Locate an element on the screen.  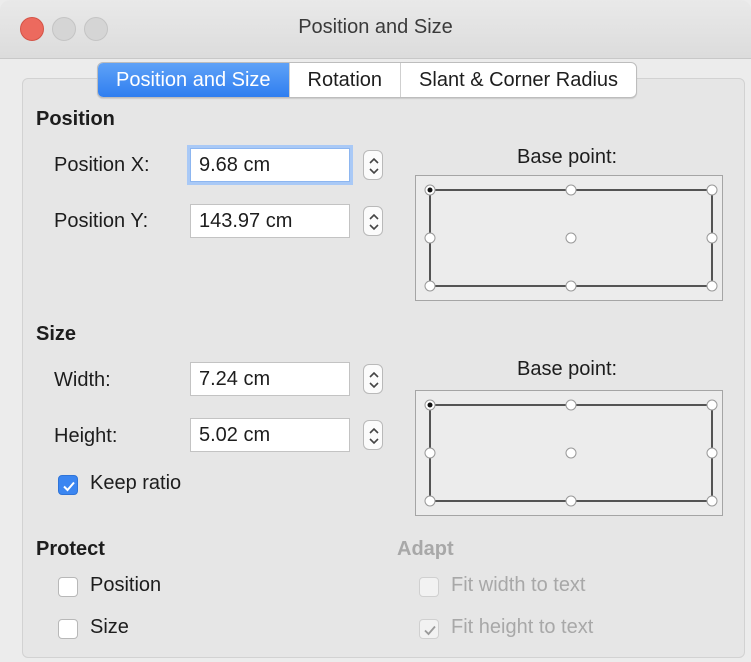
height-field: 5.02 cm is located at coordinates (270, 435).